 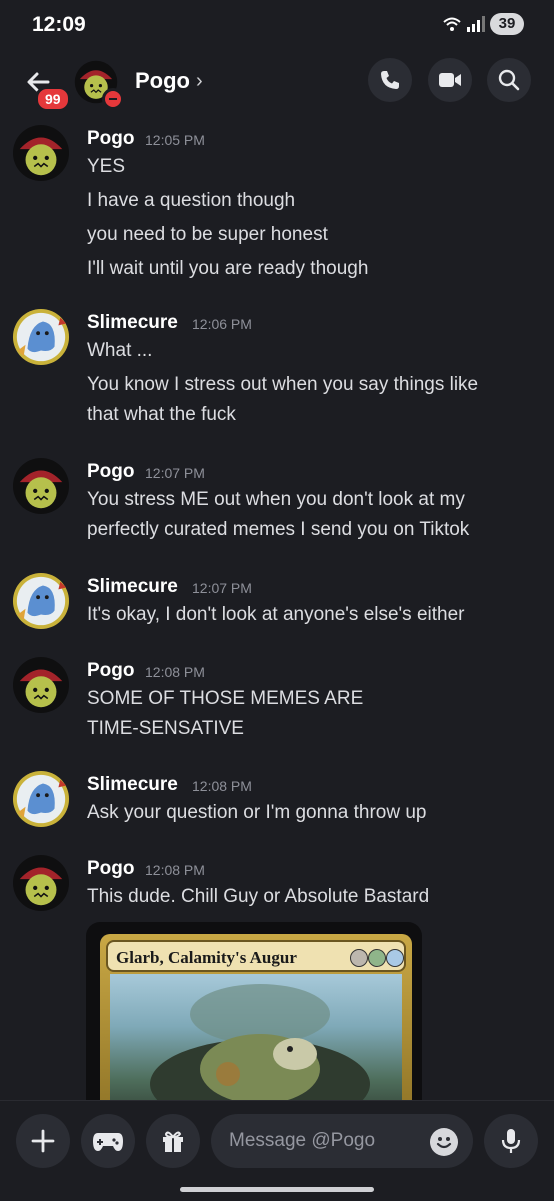 I want to click on unread-badge: 99, so click(x=53, y=99).